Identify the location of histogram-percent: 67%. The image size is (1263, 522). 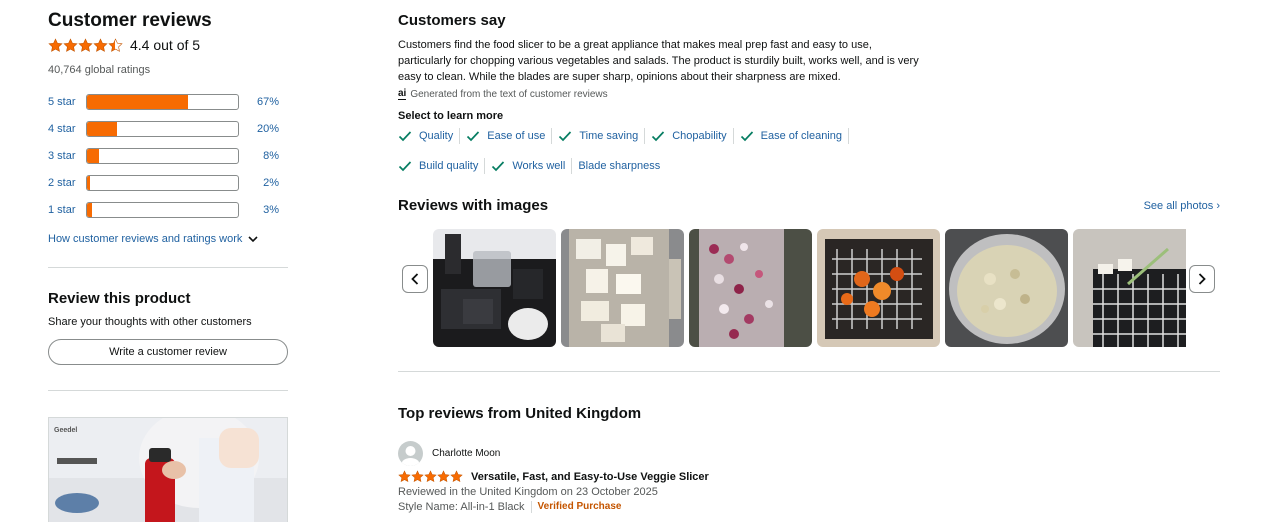
(259, 102).